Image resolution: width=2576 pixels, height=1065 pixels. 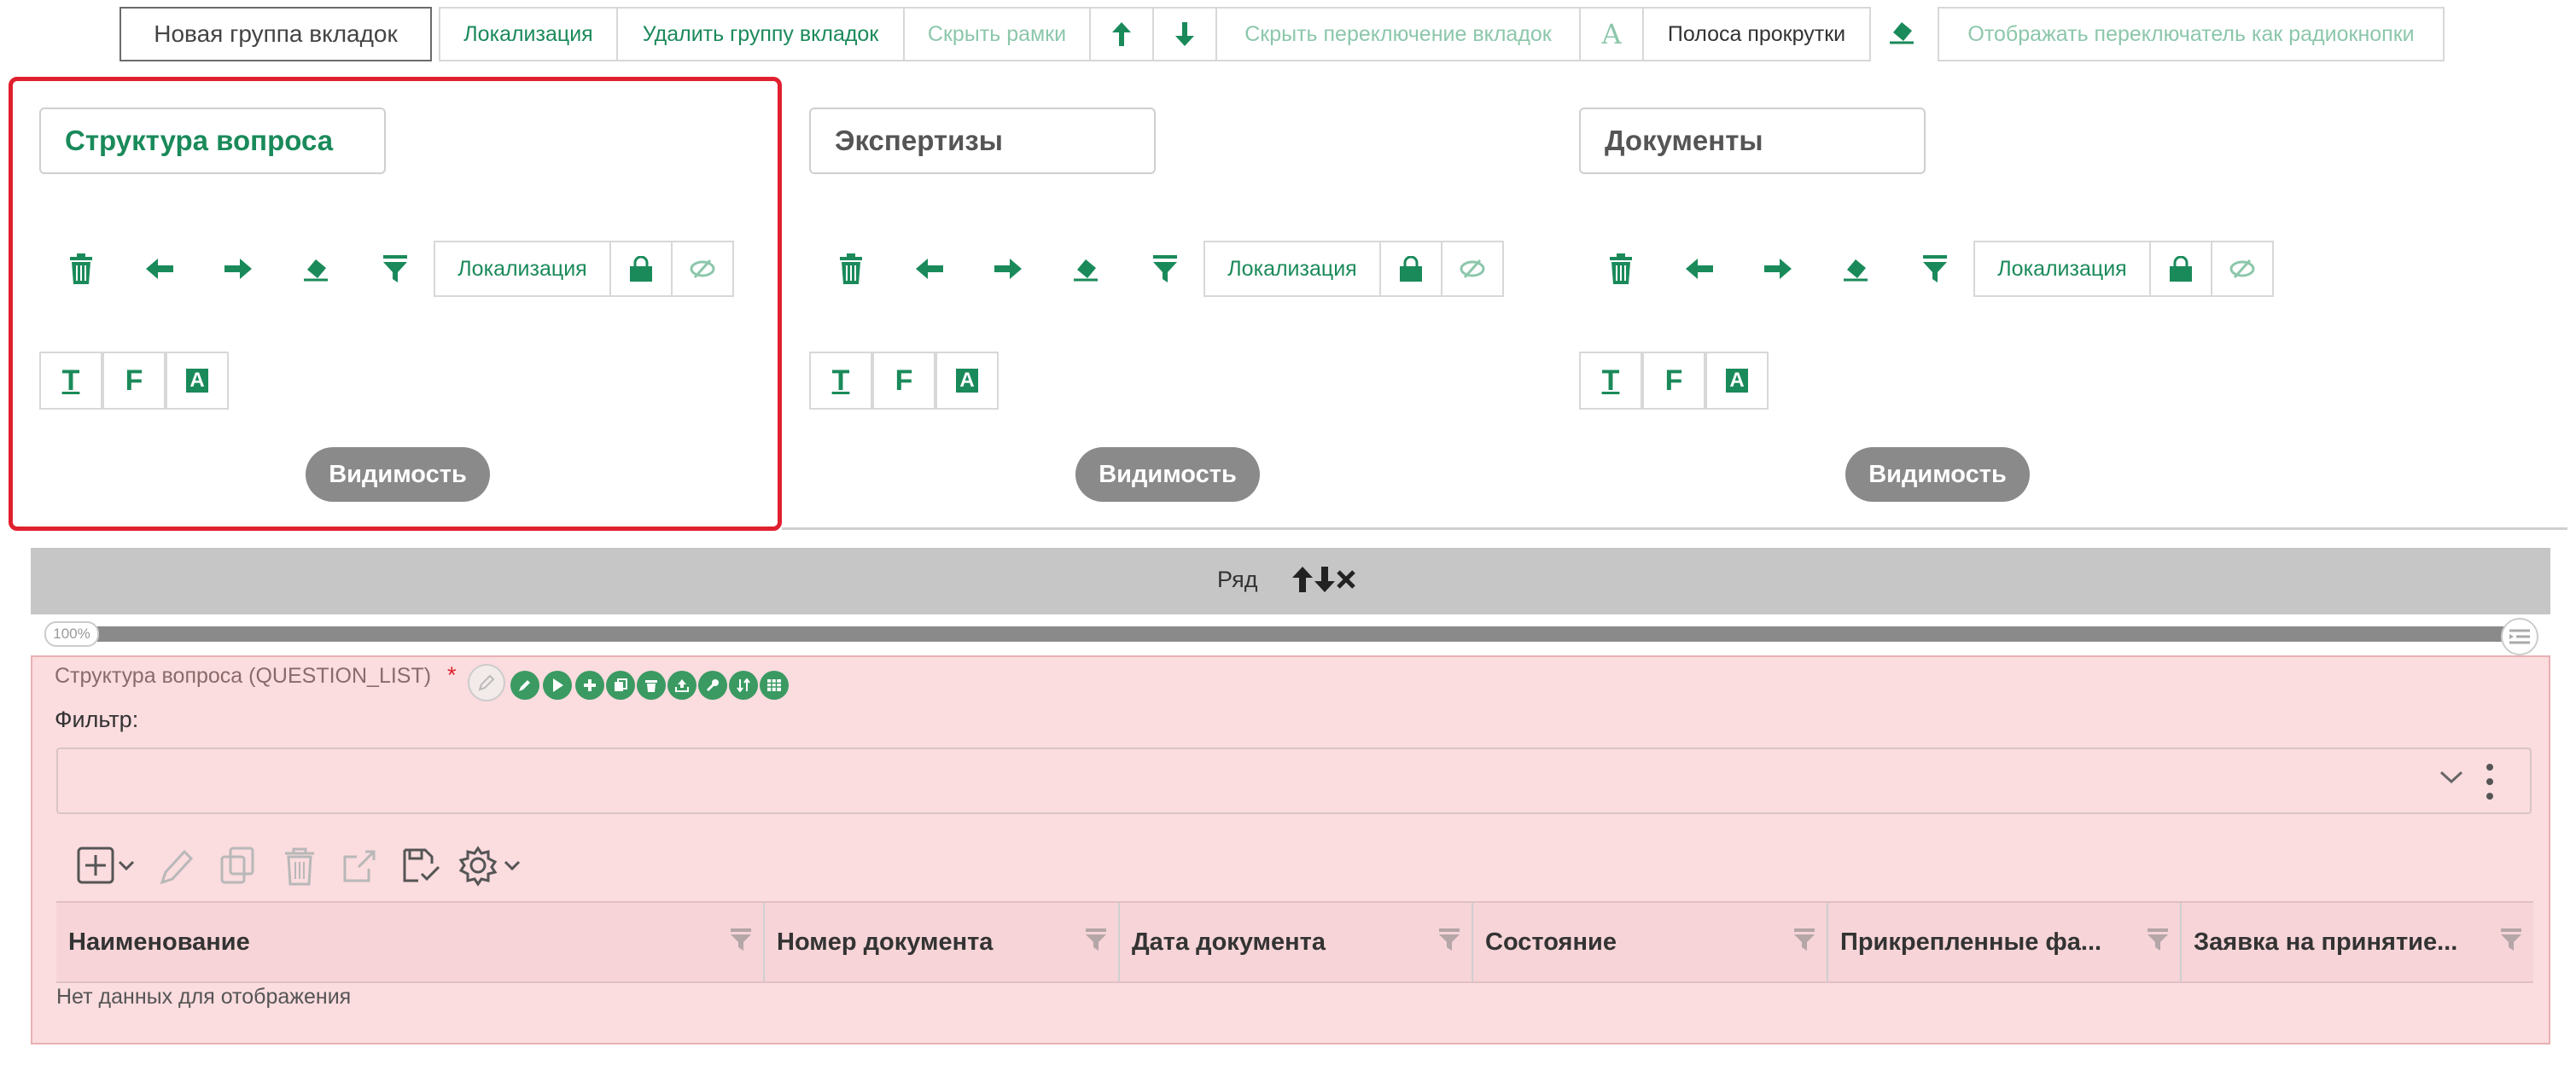 I want to click on grid-icon, so click(x=774, y=685).